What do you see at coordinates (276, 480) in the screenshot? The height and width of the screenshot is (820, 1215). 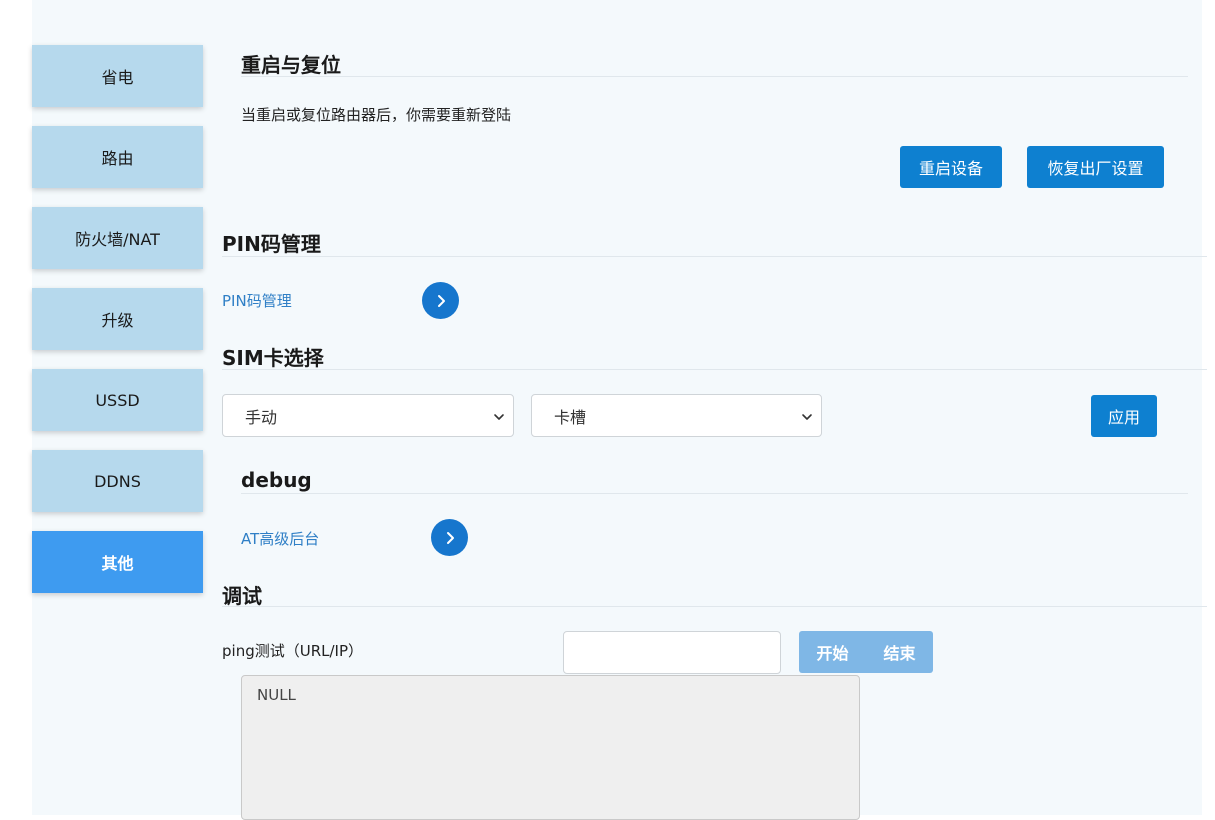 I see `debug-section-title: debug` at bounding box center [276, 480].